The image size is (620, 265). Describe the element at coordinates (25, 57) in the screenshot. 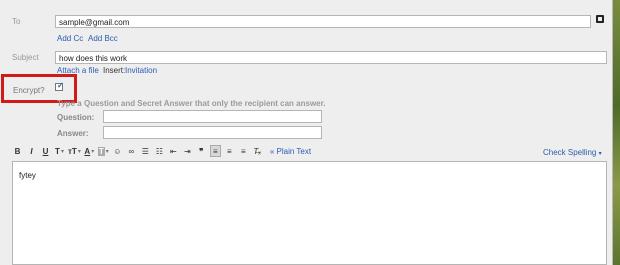

I see `subject-label: Subject` at that location.